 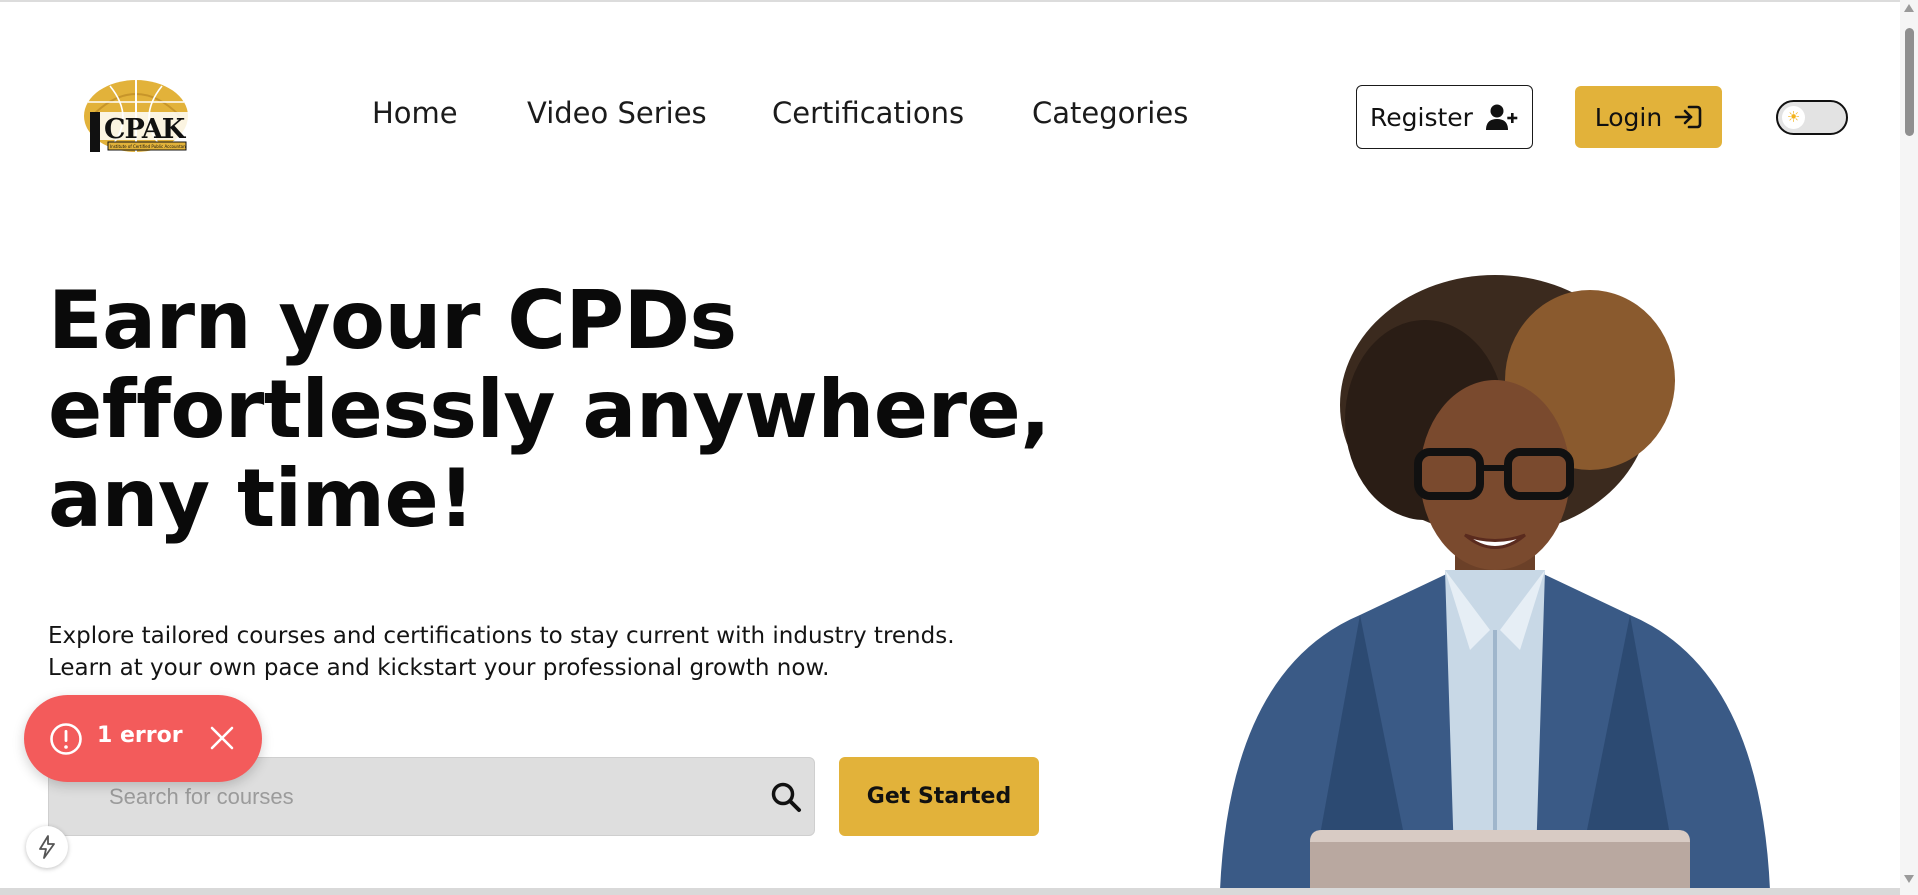 I want to click on login-button: Login, so click(x=1648, y=117).